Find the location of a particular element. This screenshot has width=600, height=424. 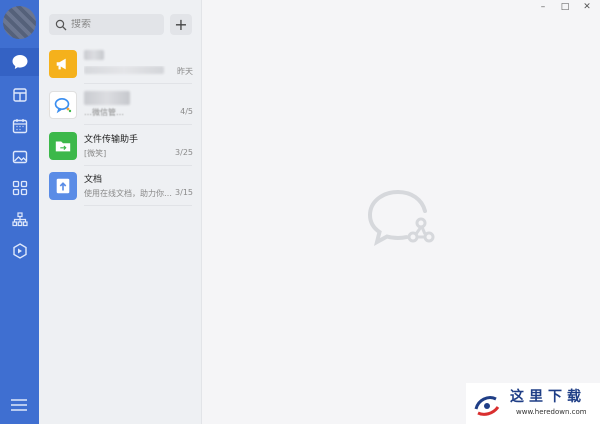

avatar is located at coordinates (19, 22).